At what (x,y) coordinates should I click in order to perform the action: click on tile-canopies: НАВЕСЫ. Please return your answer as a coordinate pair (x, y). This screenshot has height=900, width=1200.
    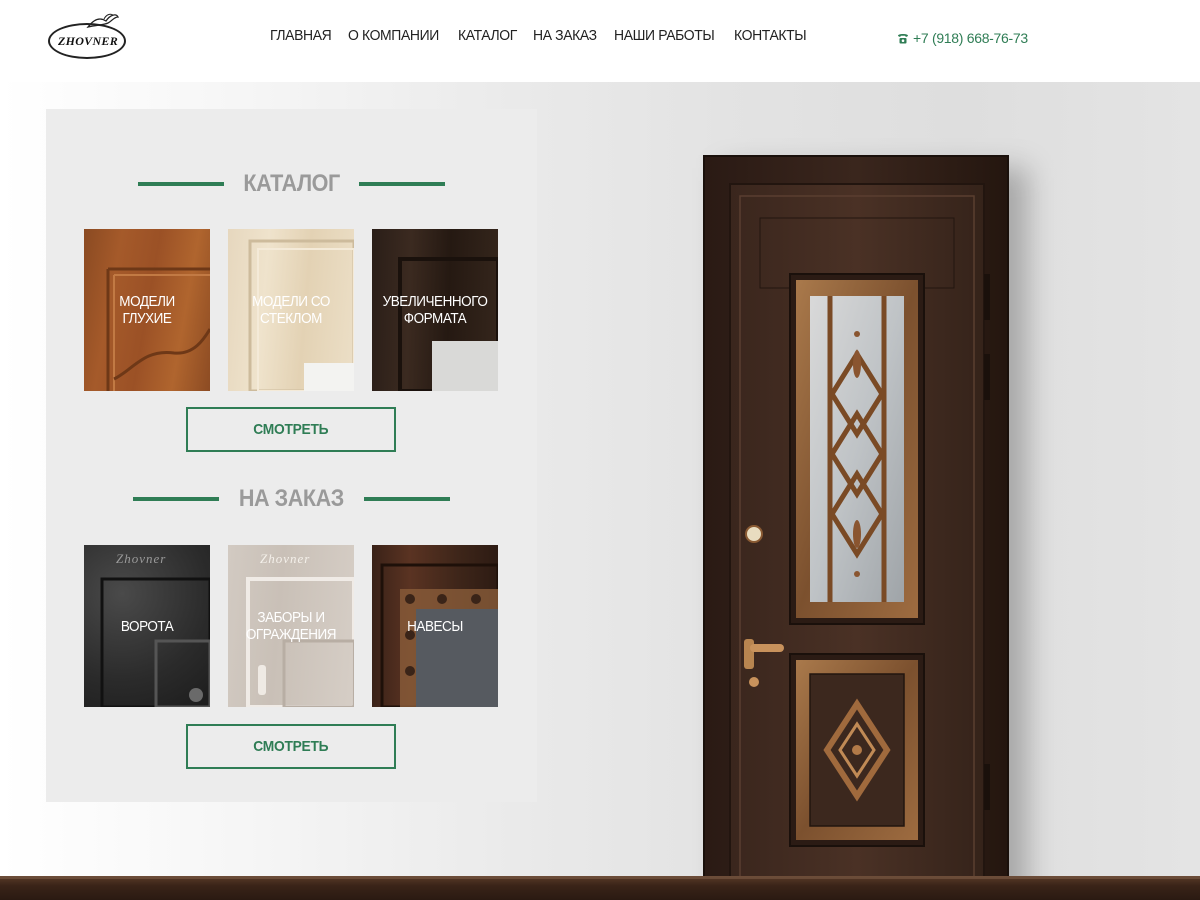
    Looking at the image, I should click on (435, 626).